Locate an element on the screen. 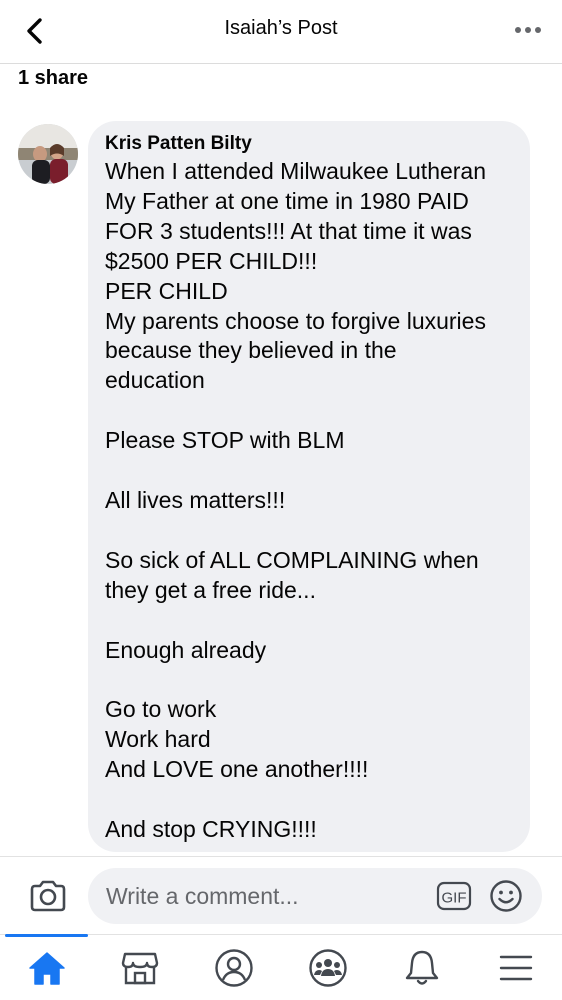  menu-icon is located at coordinates (515, 968).